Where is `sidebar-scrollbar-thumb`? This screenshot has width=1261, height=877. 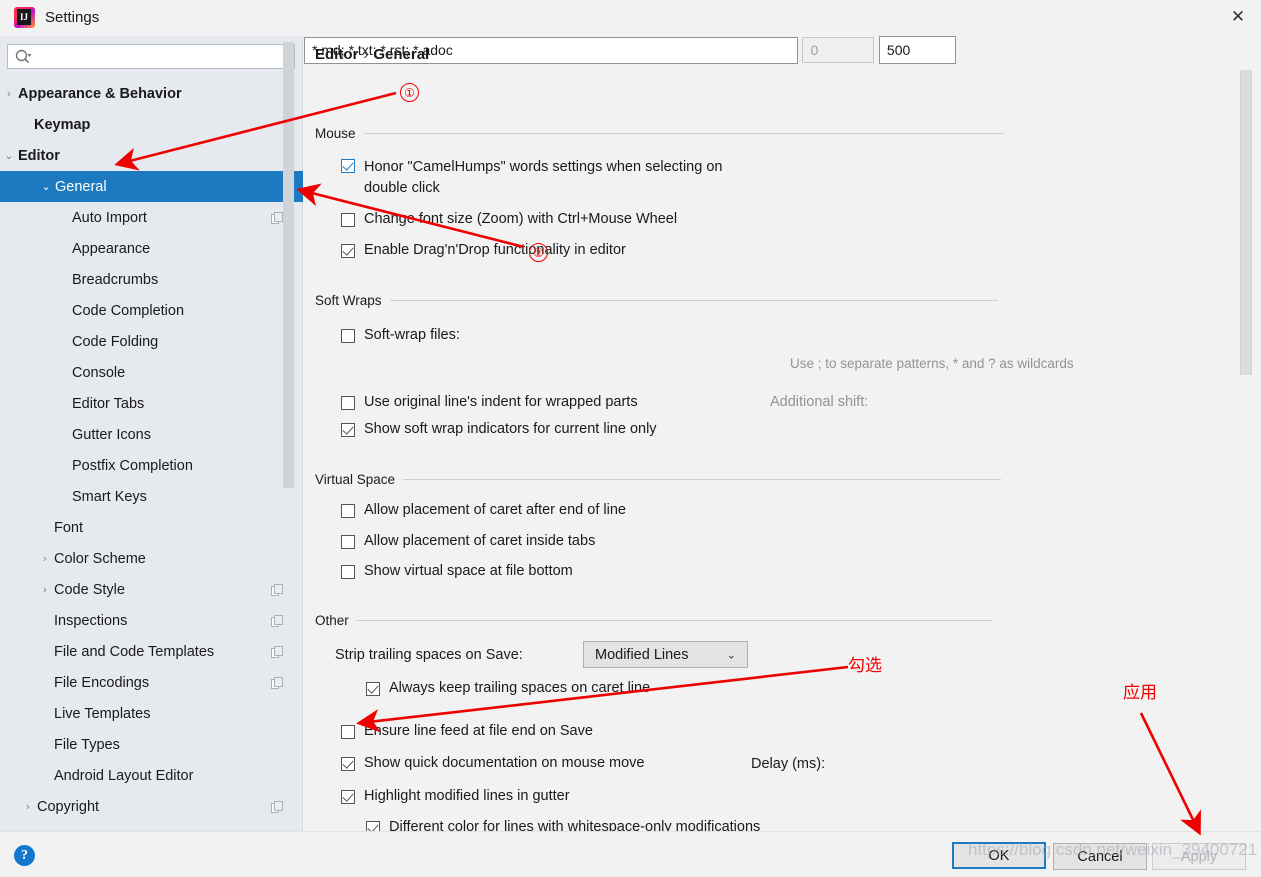
sidebar-scrollbar-thumb is located at coordinates (288, 265).